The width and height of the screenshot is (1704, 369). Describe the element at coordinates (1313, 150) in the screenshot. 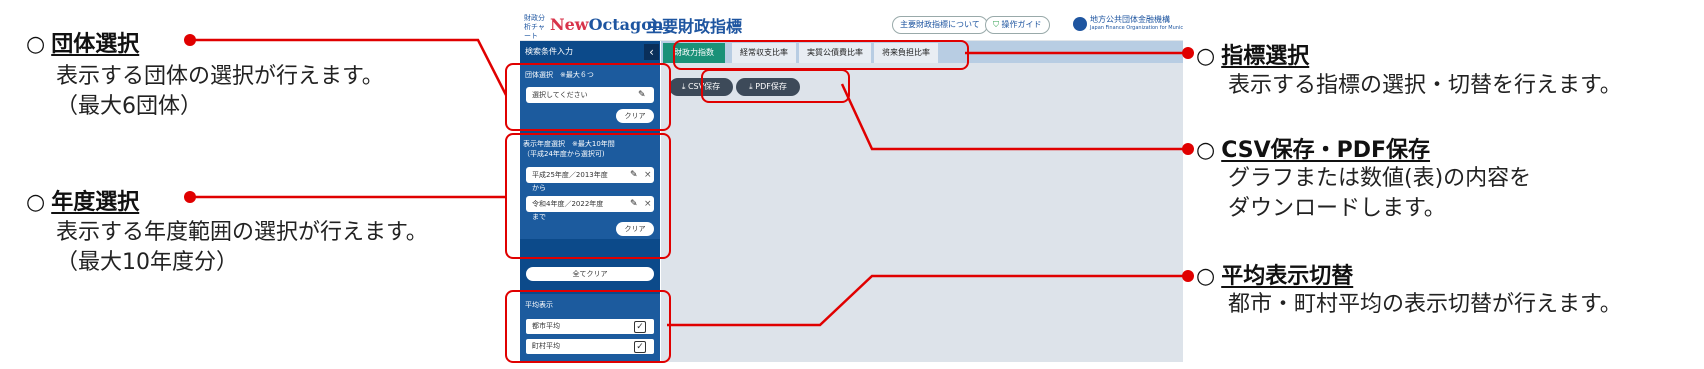

I see `save-title: ○ CSV保存・PDF保存` at that location.